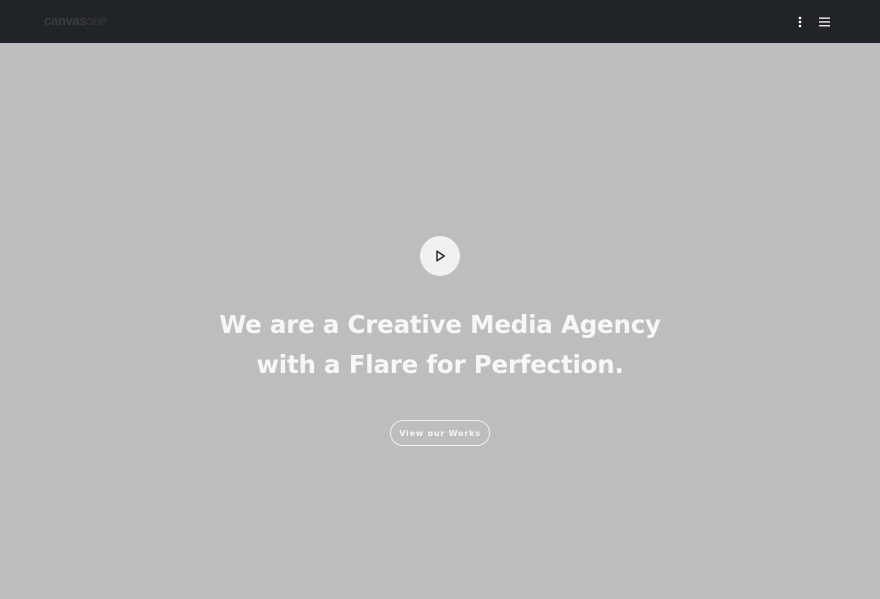 This screenshot has height=599, width=880. I want to click on site-logo: canvasone, so click(75, 20).